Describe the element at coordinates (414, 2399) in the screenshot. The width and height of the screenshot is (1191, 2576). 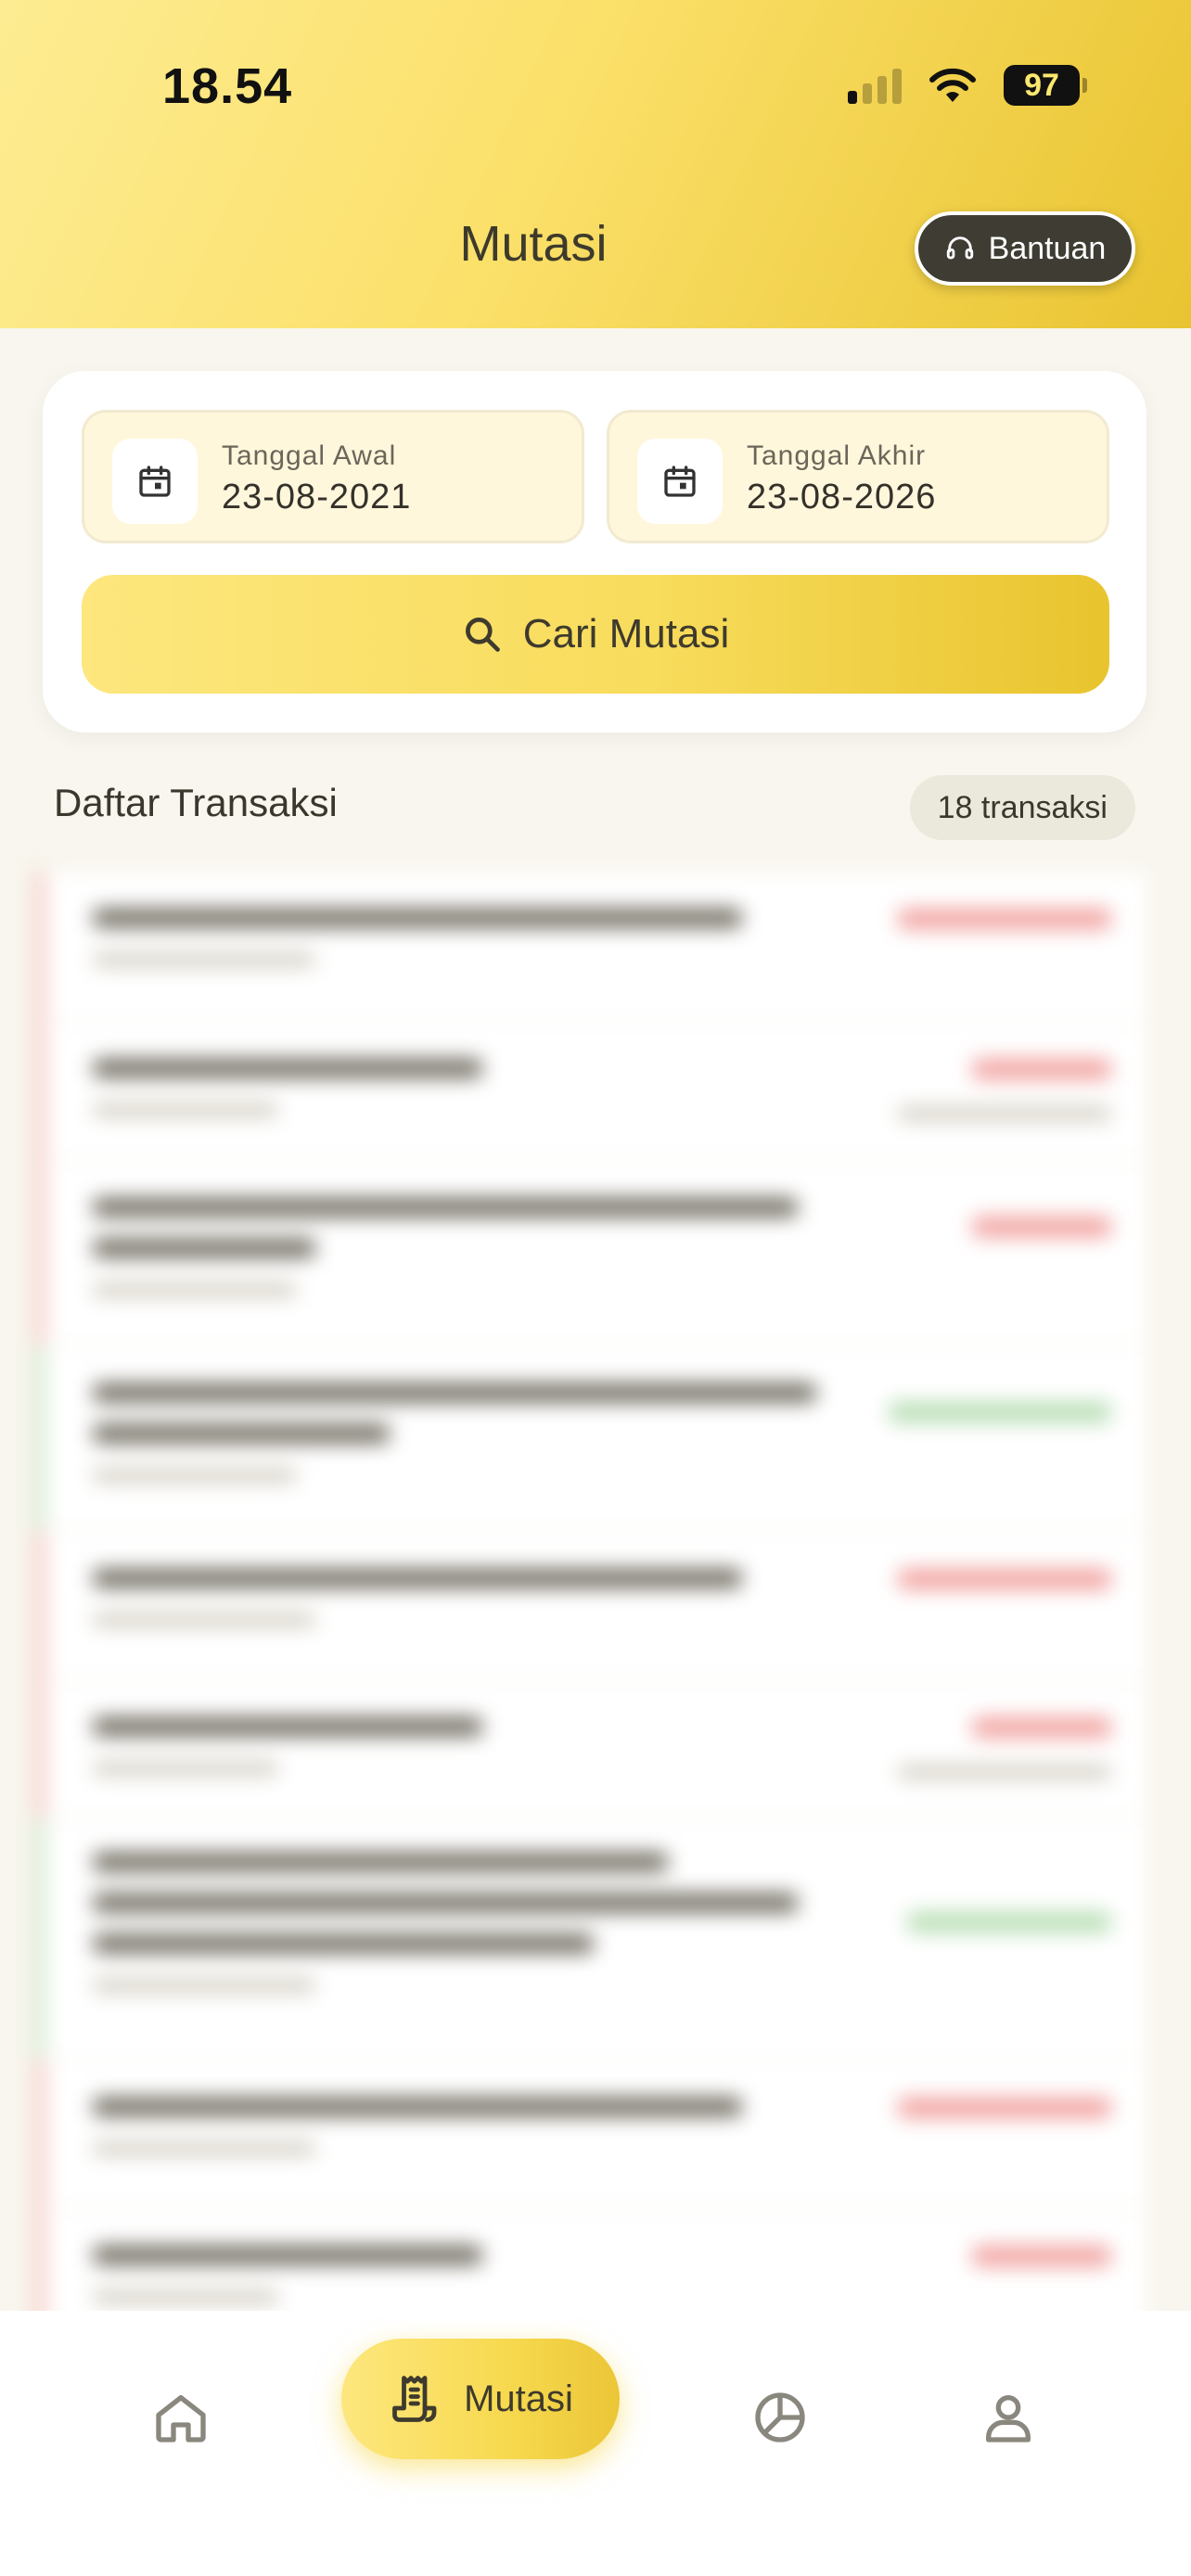
I see `receipt-icon` at that location.